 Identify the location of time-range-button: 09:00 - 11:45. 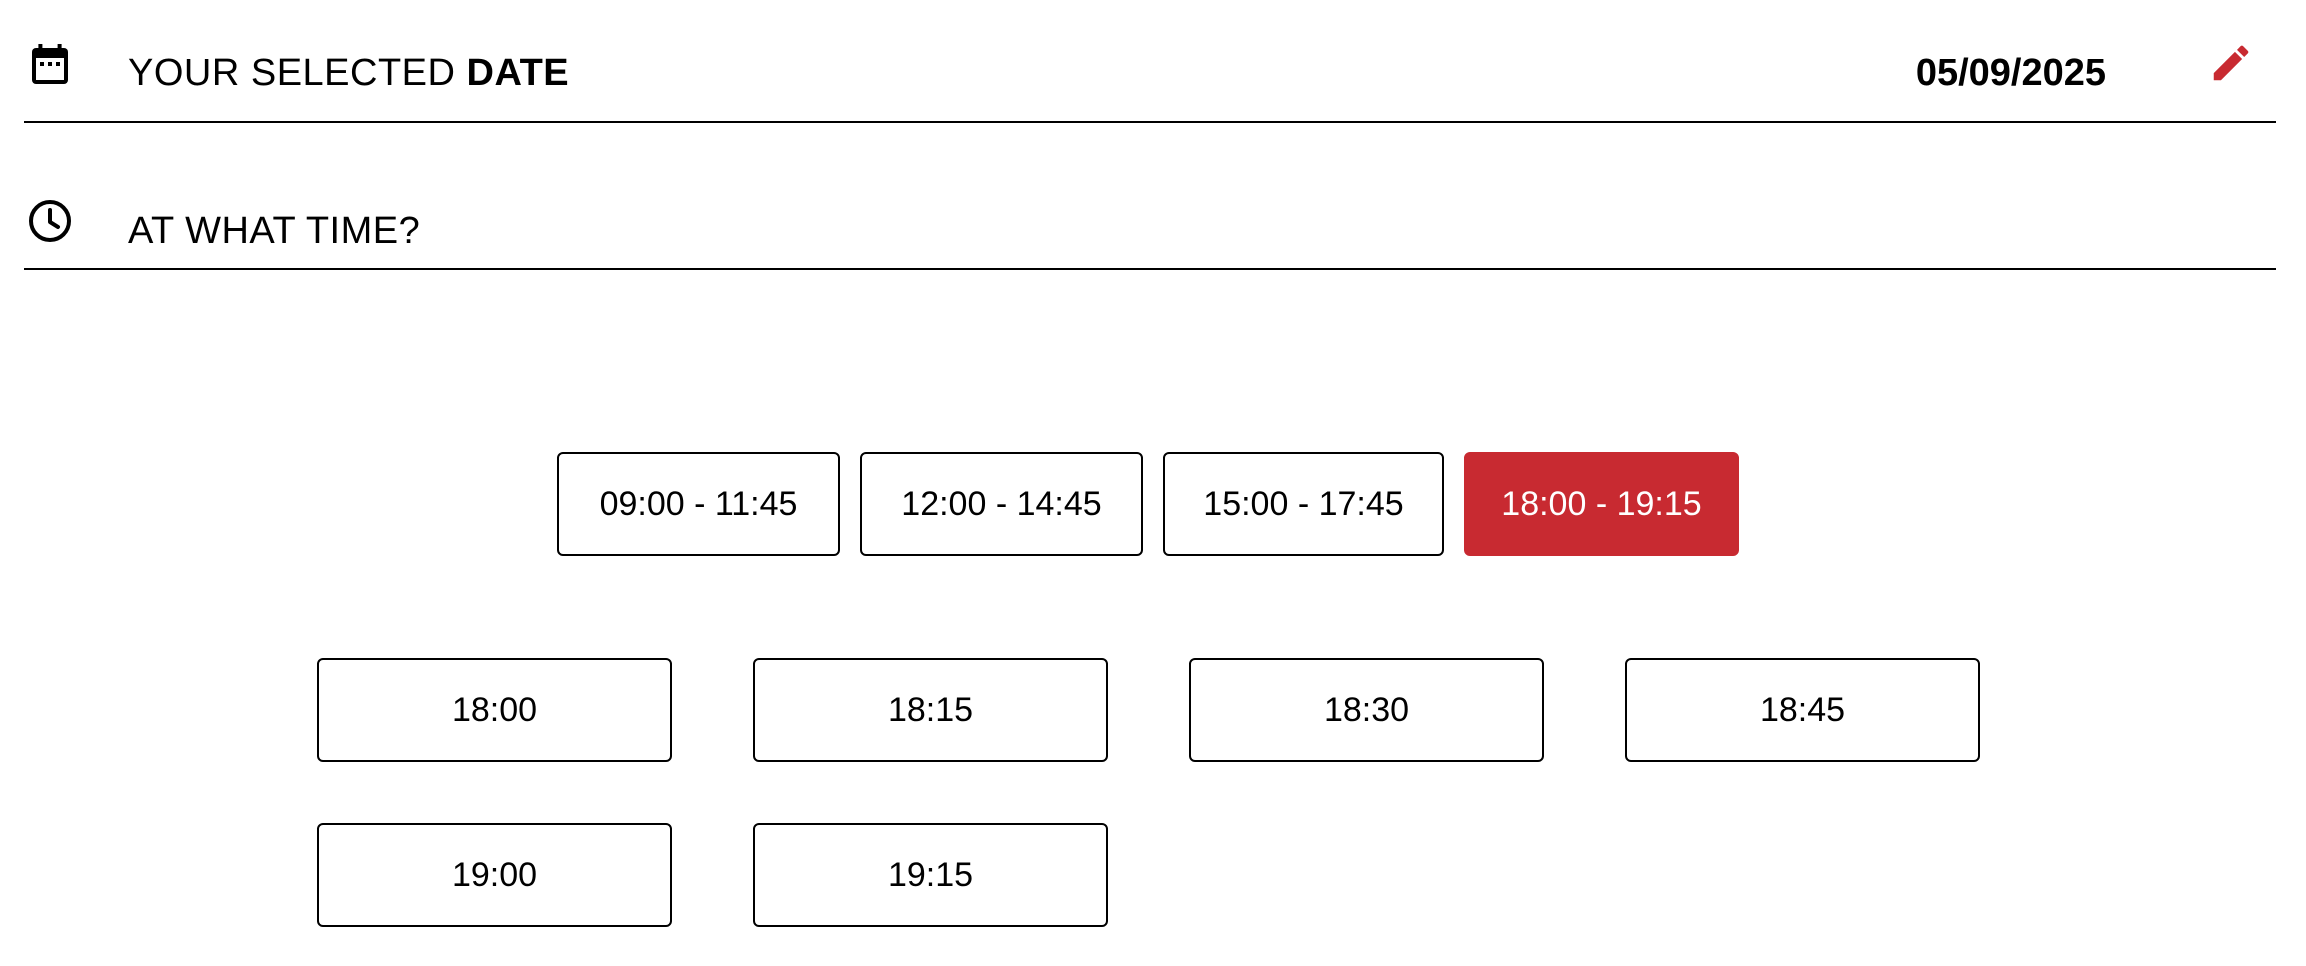
(698, 504).